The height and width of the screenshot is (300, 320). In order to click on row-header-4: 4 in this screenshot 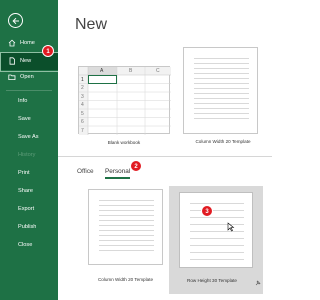, I will do `click(82, 105)`.